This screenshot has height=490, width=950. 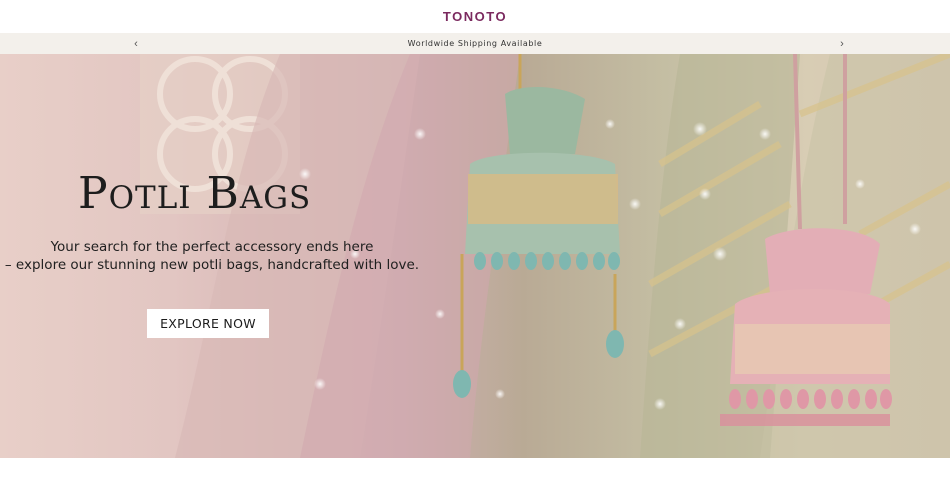 What do you see at coordinates (195, 193) in the screenshot?
I see `hero-title: Potli Bags` at bounding box center [195, 193].